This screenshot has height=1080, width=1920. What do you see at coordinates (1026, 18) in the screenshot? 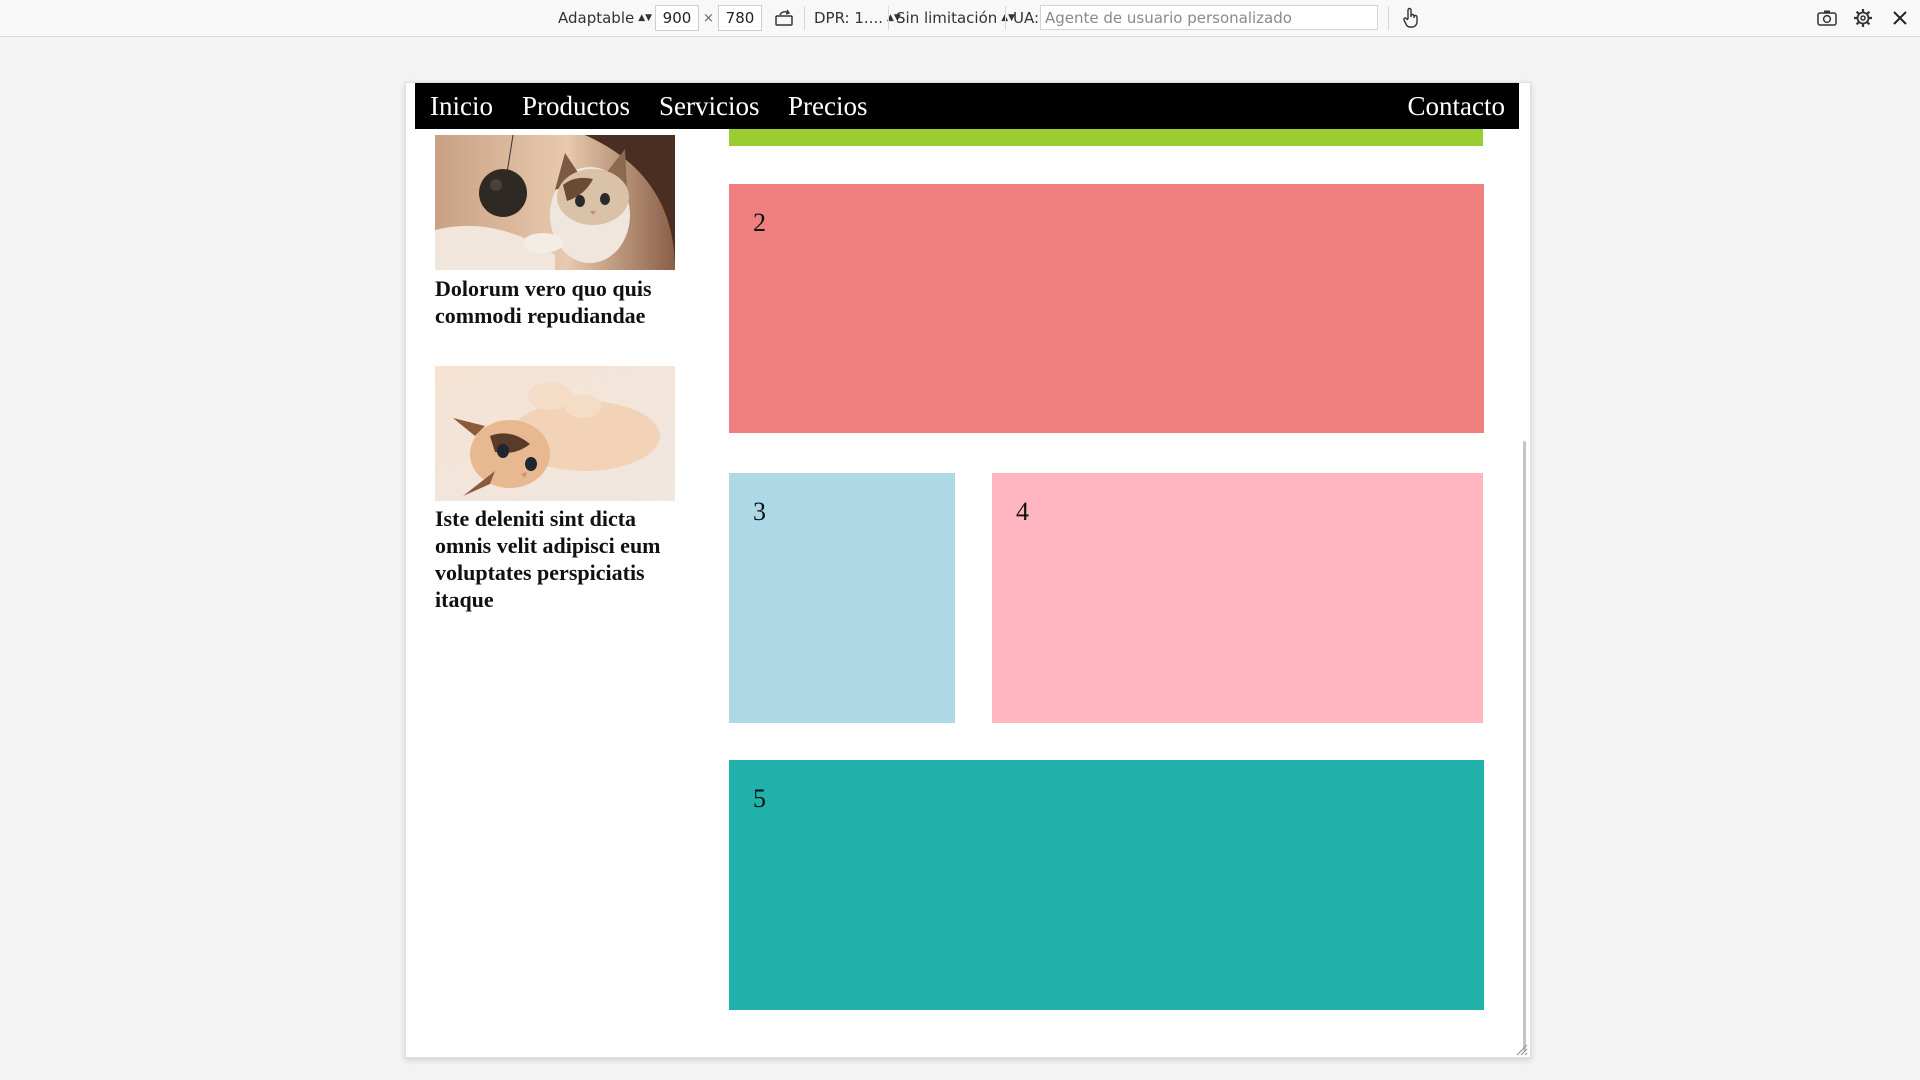
I see `ua-label: UA:` at bounding box center [1026, 18].